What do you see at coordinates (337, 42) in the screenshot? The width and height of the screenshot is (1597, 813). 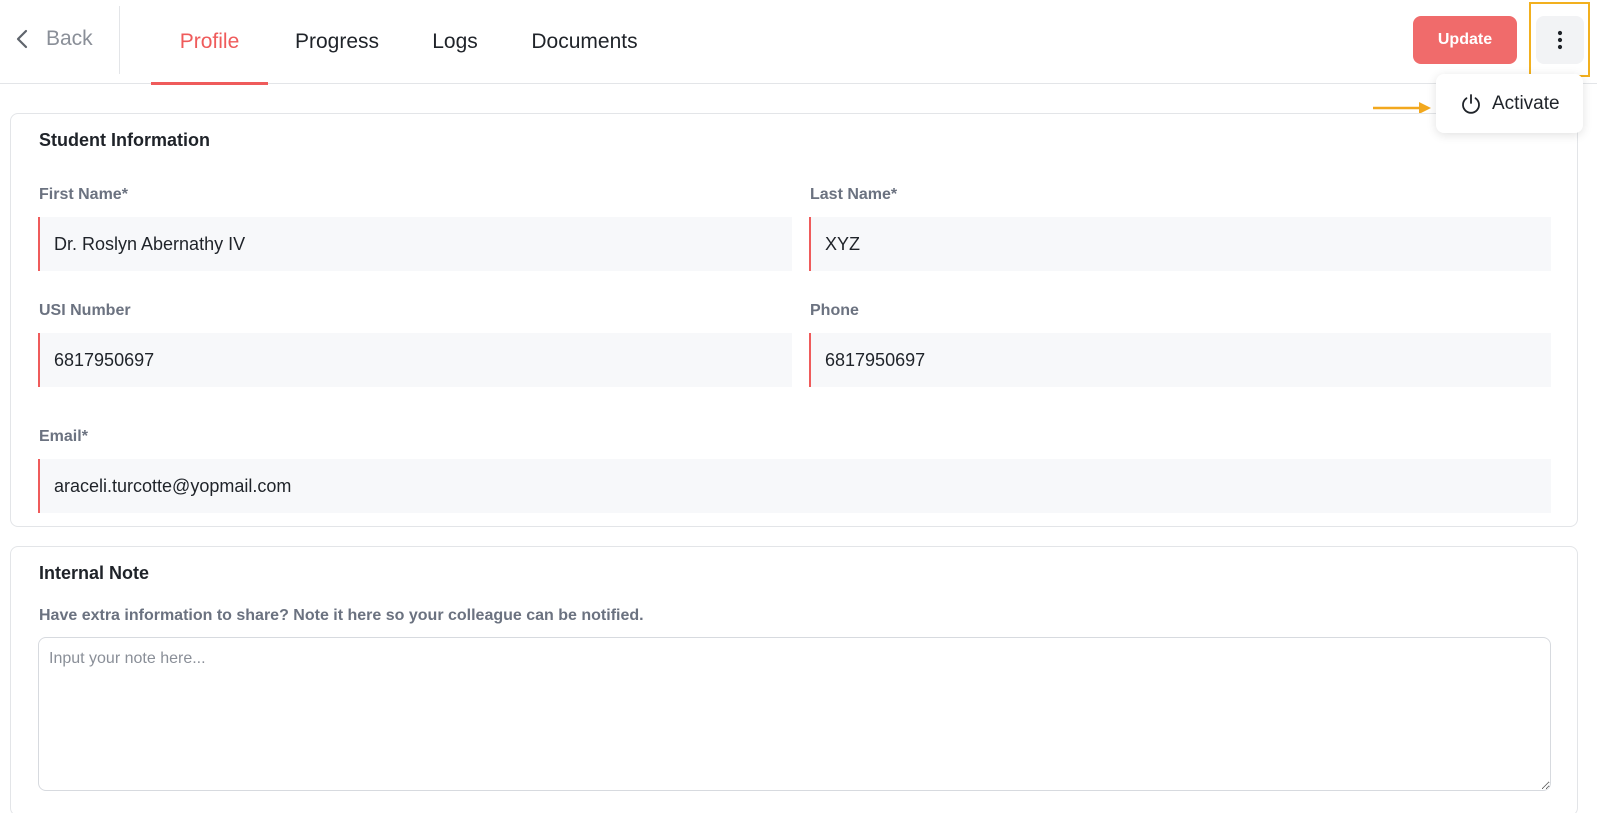 I see `tab-progress: Progress` at bounding box center [337, 42].